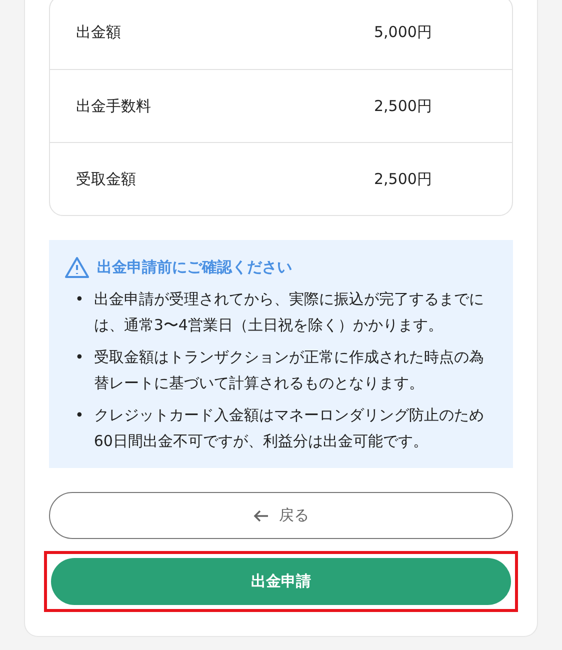  What do you see at coordinates (289, 428) in the screenshot?
I see `notice-item: クレジットカード入金額はマネーロンダリング防止のため60日間出金不可ですが、利益分は出金可能です。` at bounding box center [289, 428].